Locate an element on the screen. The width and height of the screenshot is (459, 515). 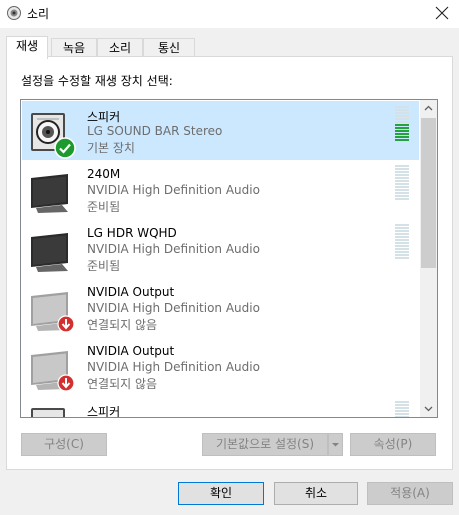
select-device-prompt: 설정을 수정할 재생 장치 선택: is located at coordinates (97, 81).